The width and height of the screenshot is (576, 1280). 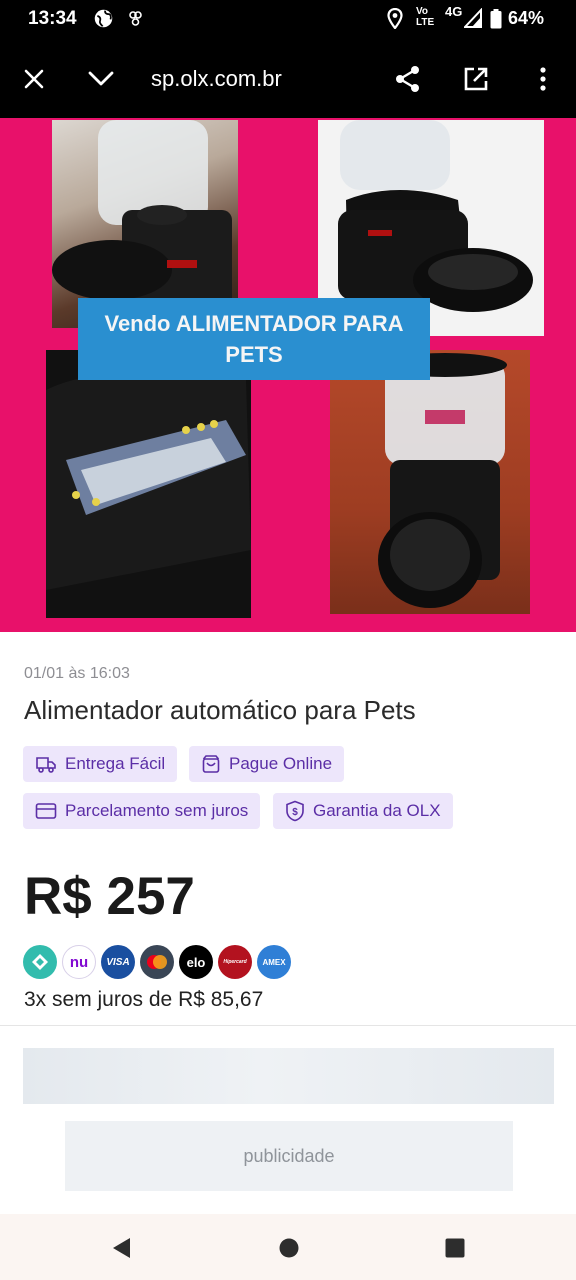 What do you see at coordinates (211, 764) in the screenshot?
I see `bag-icon` at bounding box center [211, 764].